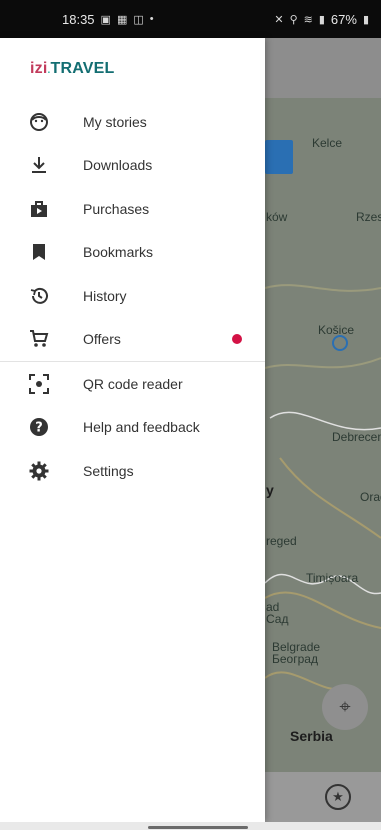 The width and height of the screenshot is (381, 830). I want to click on battery-icon: ▮, so click(365, 19).